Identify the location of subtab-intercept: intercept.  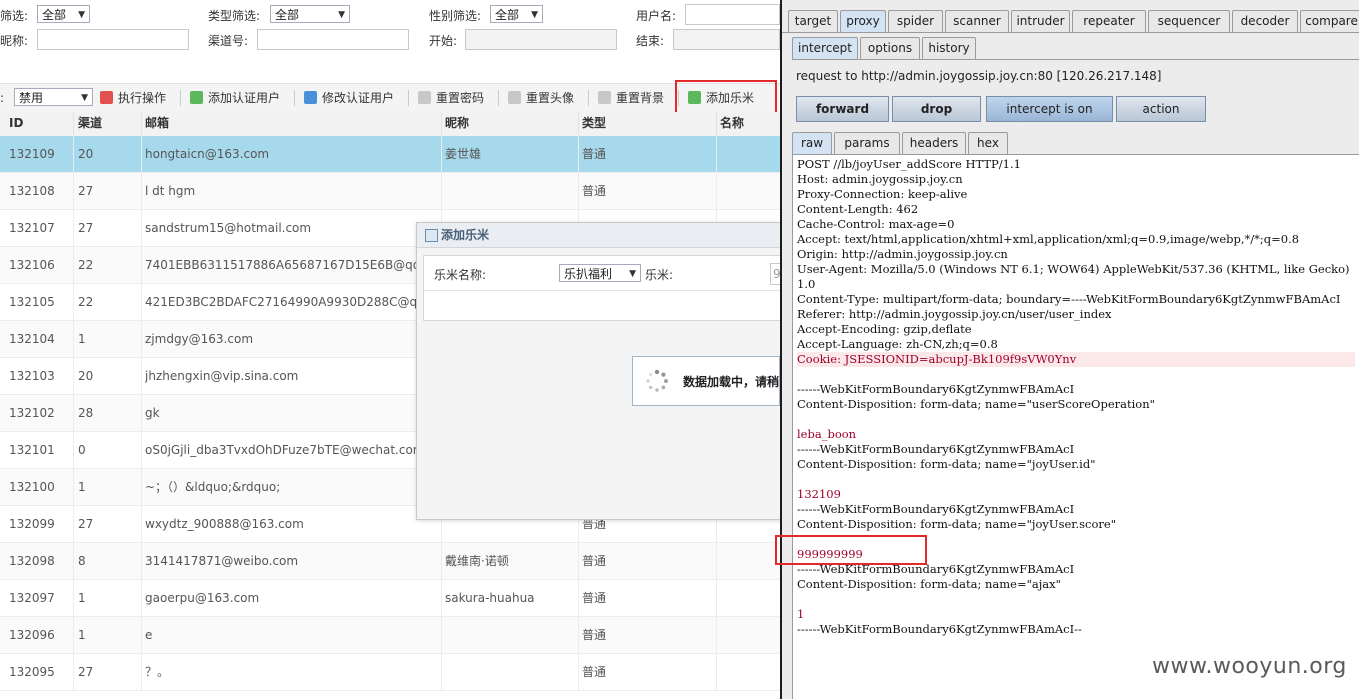
(825, 48).